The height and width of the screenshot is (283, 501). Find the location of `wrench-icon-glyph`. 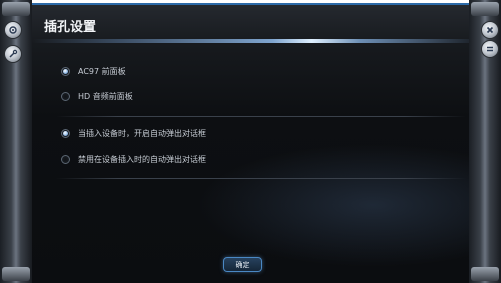

wrench-icon-glyph is located at coordinates (13, 53).